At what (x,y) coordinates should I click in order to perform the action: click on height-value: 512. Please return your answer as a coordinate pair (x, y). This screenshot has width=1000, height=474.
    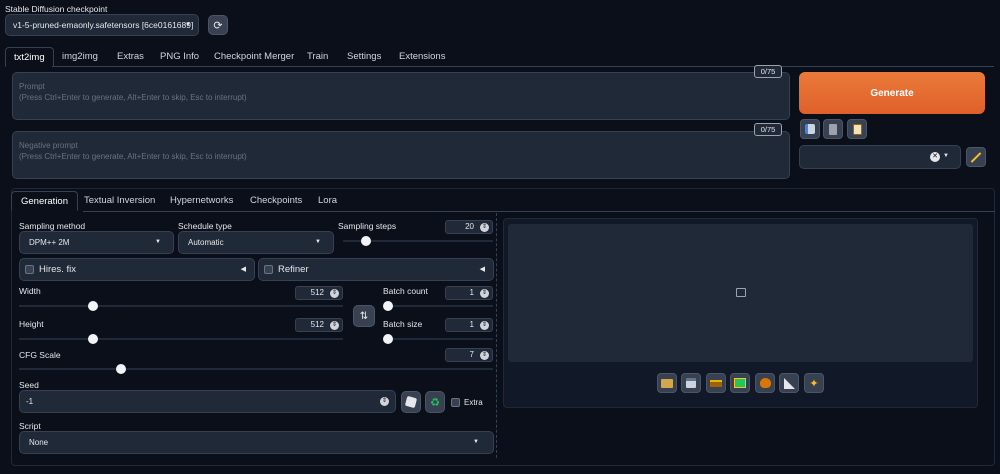
    Looking at the image, I should click on (317, 324).